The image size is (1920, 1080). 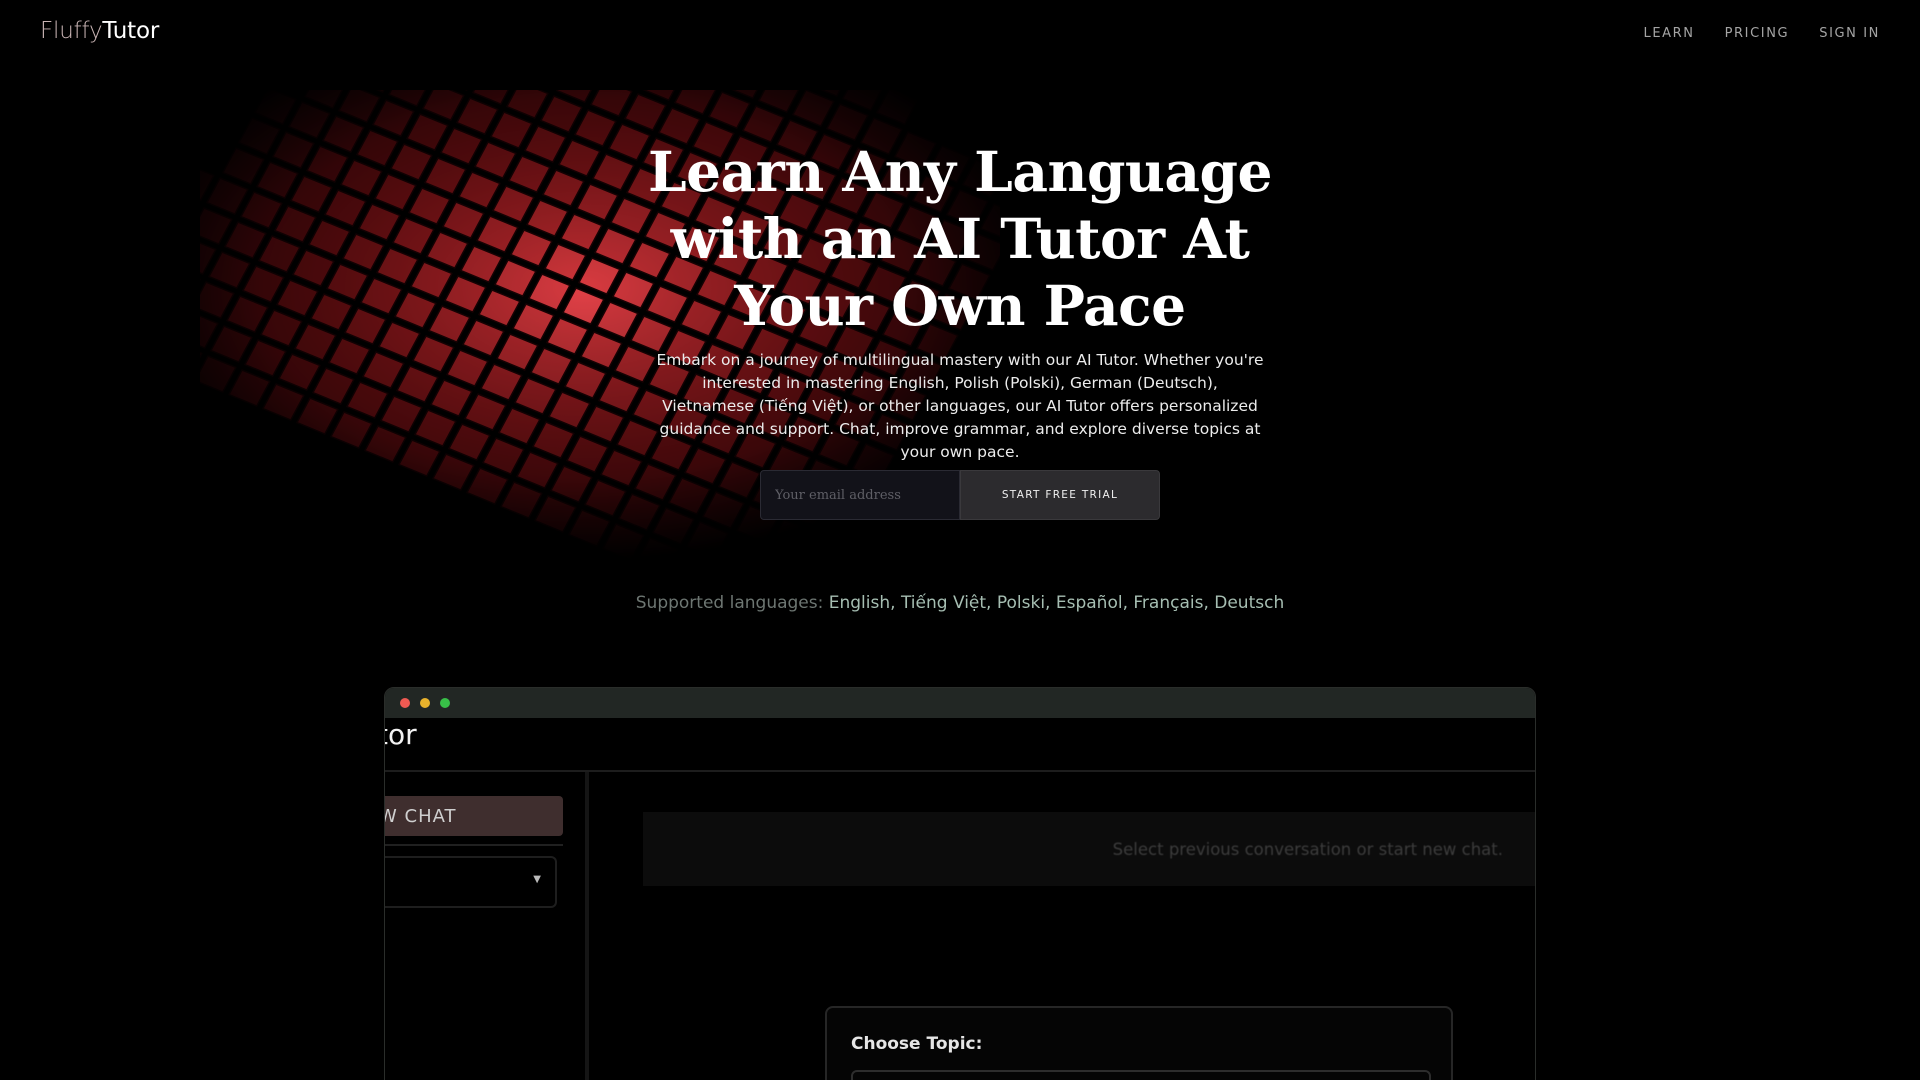 I want to click on nav-sign-in-link: SIGN IN, so click(x=1849, y=33).